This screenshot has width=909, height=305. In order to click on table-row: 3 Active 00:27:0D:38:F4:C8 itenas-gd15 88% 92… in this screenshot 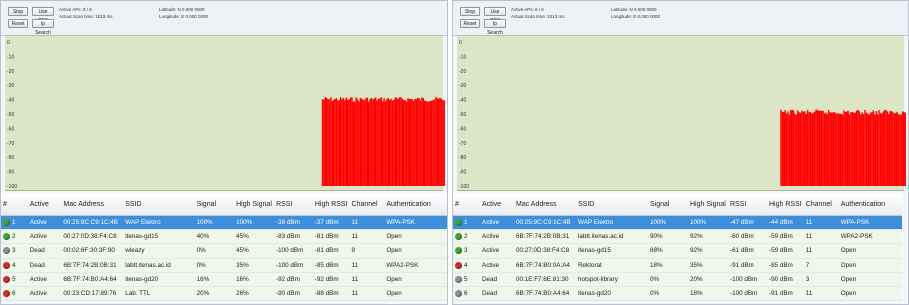, I will do `click(677, 251)`.